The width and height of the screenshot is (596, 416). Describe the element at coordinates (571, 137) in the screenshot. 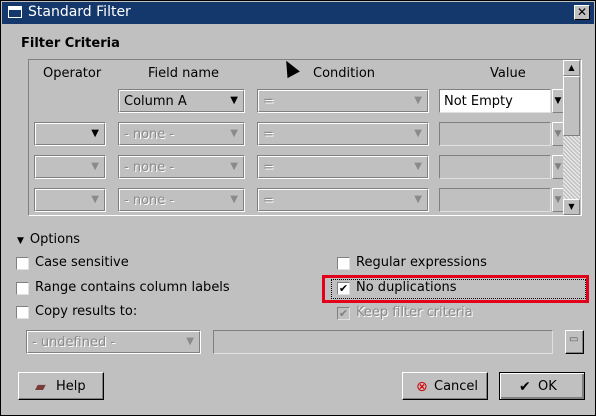

I see `criteria-scrollbar: ▲ ▼` at that location.